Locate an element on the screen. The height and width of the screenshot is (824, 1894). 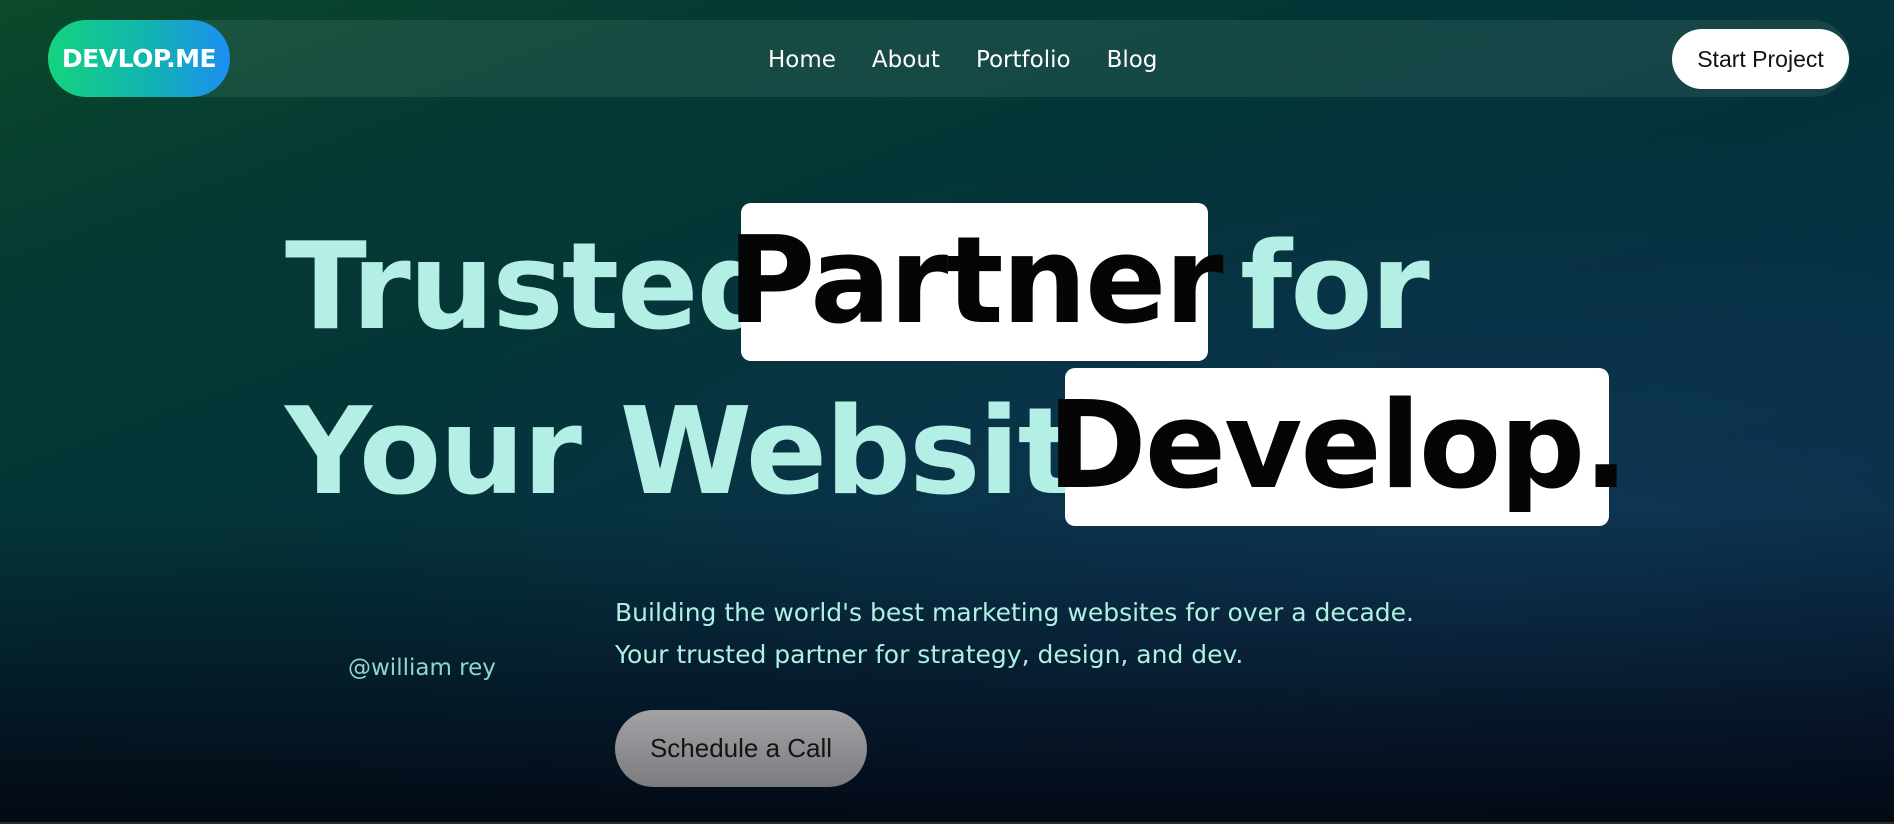
headline-word-for: for is located at coordinates (1335, 287).